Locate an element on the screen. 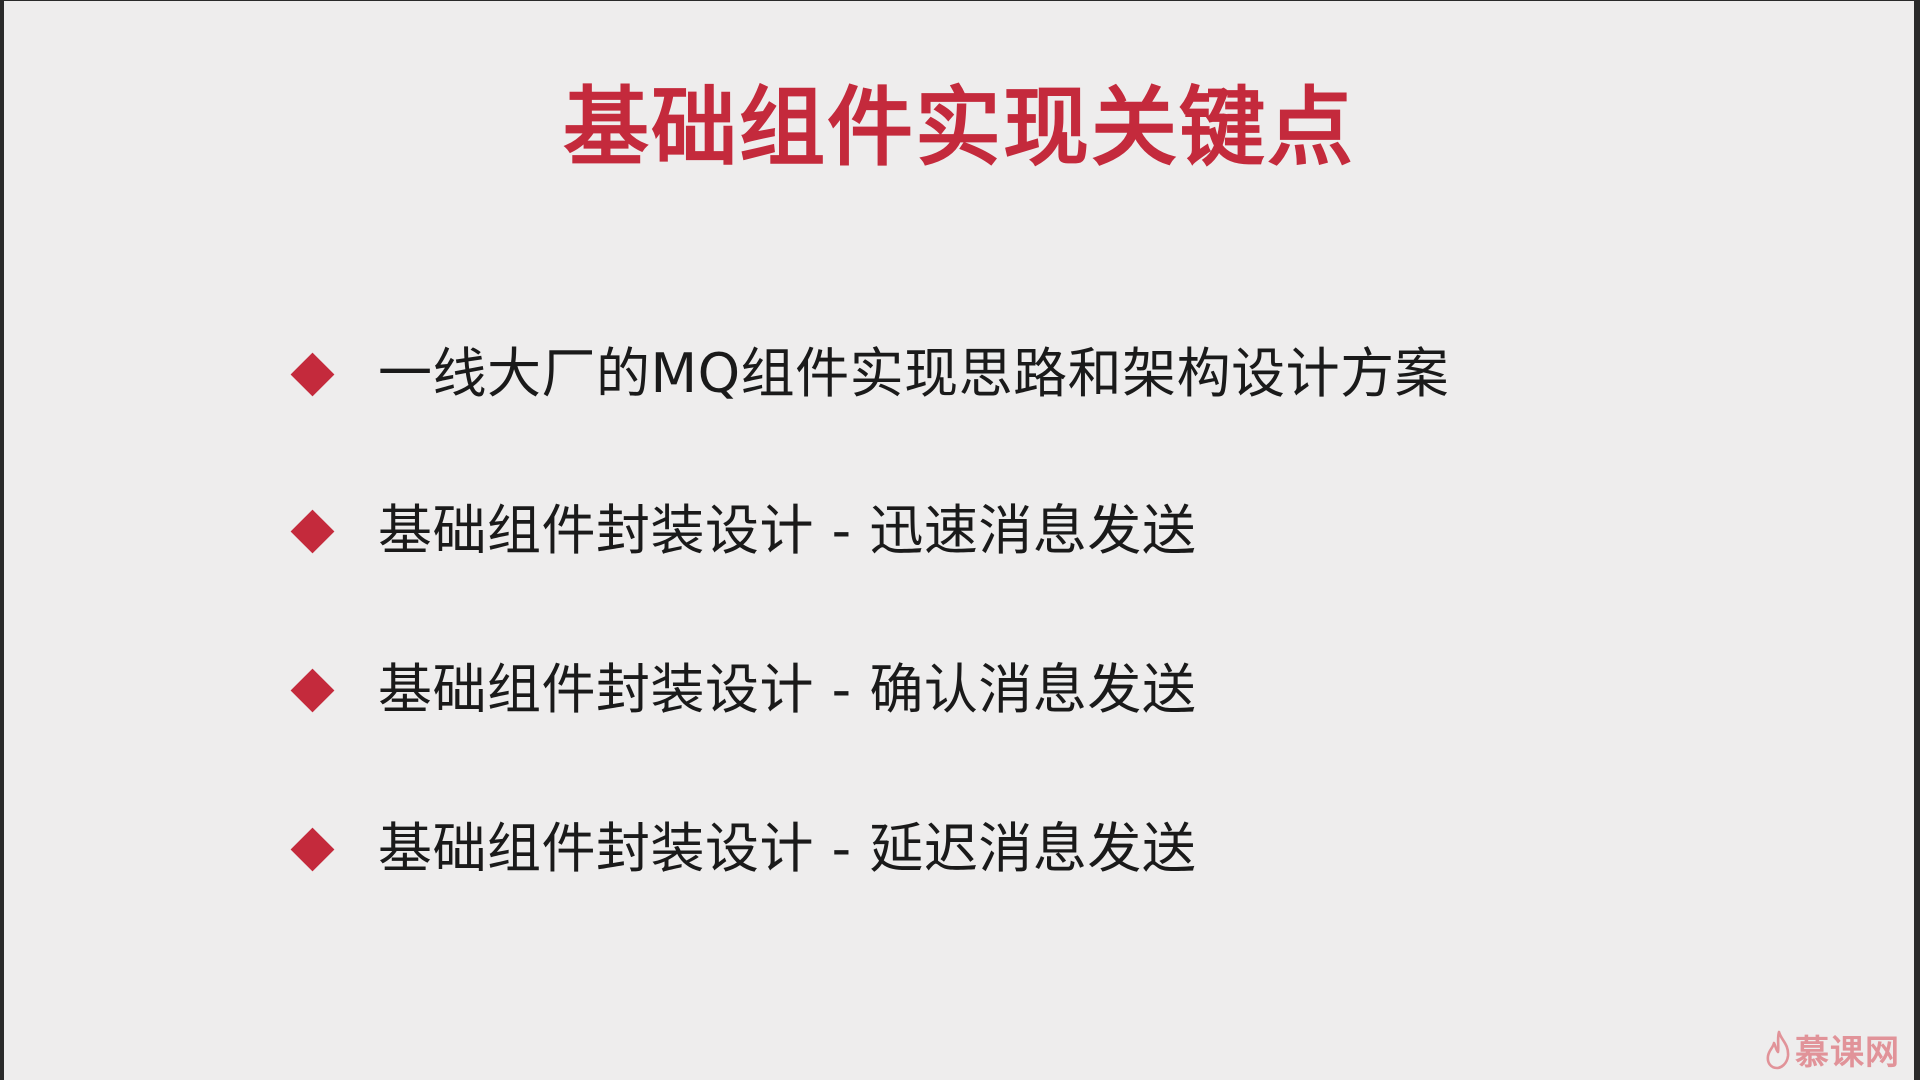 The width and height of the screenshot is (1920, 1080). bullet-text: 基础组件封装设计 - 迅速消息发送 is located at coordinates (787, 530).